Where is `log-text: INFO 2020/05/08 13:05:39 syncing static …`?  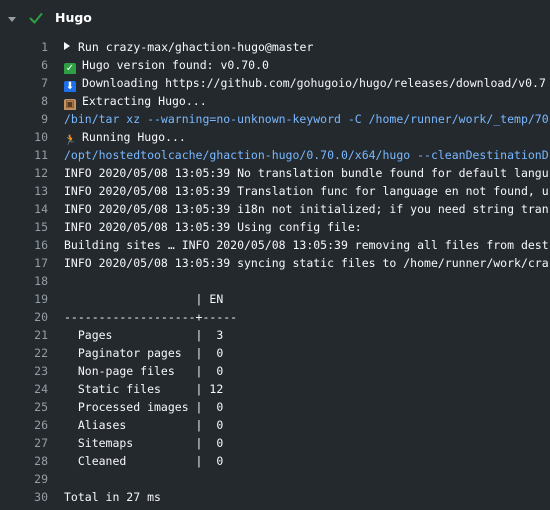 log-text: INFO 2020/05/08 13:05:39 syncing static … is located at coordinates (306, 263).